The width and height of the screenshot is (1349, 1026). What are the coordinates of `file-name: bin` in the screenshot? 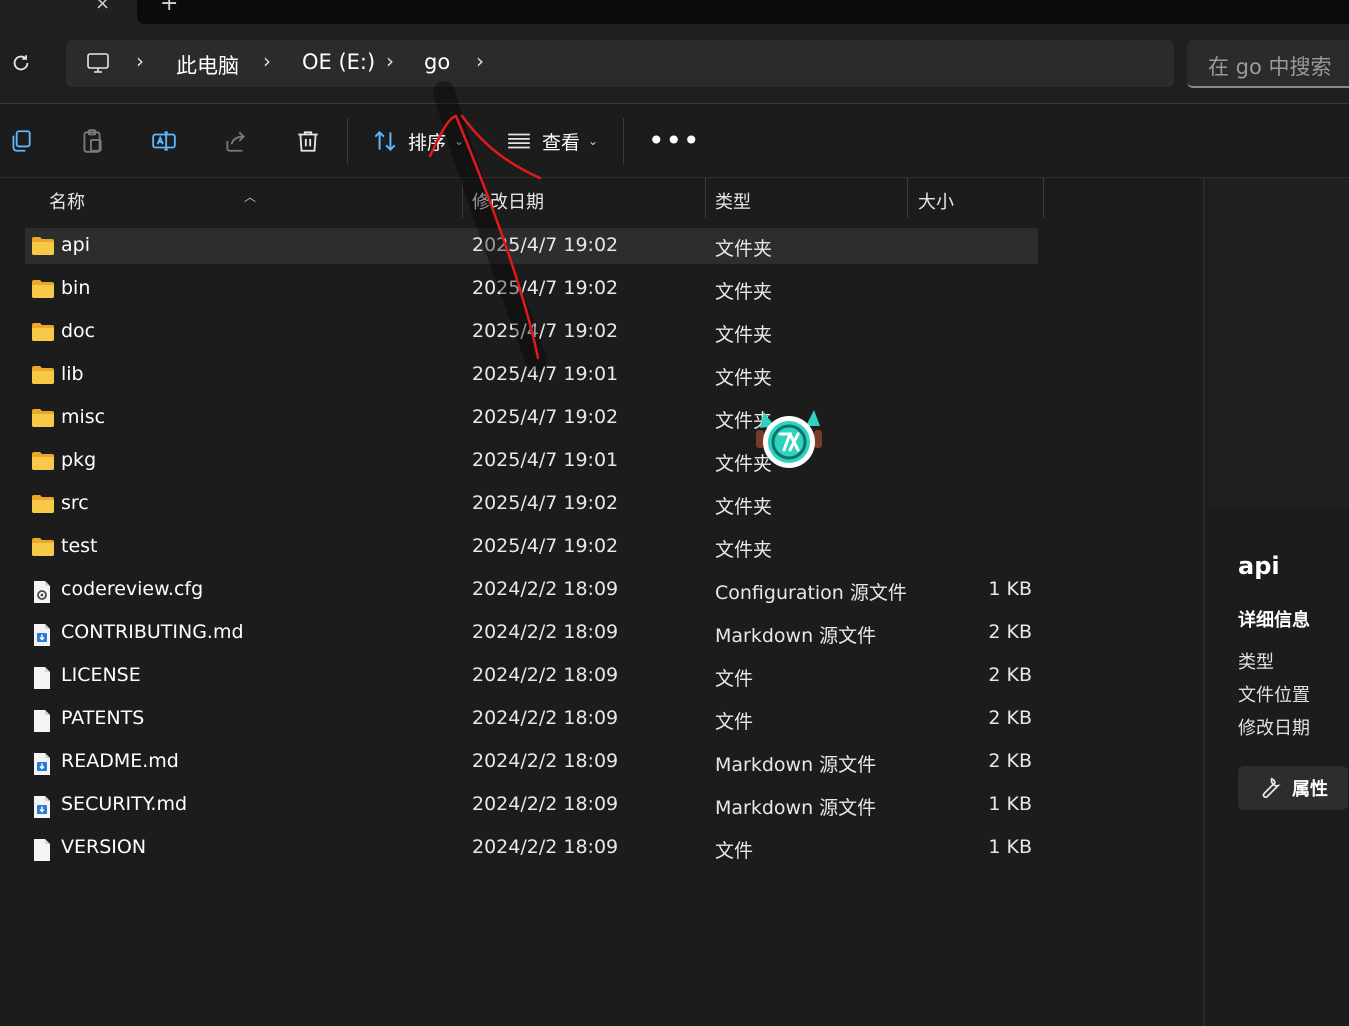 It's located at (76, 288).